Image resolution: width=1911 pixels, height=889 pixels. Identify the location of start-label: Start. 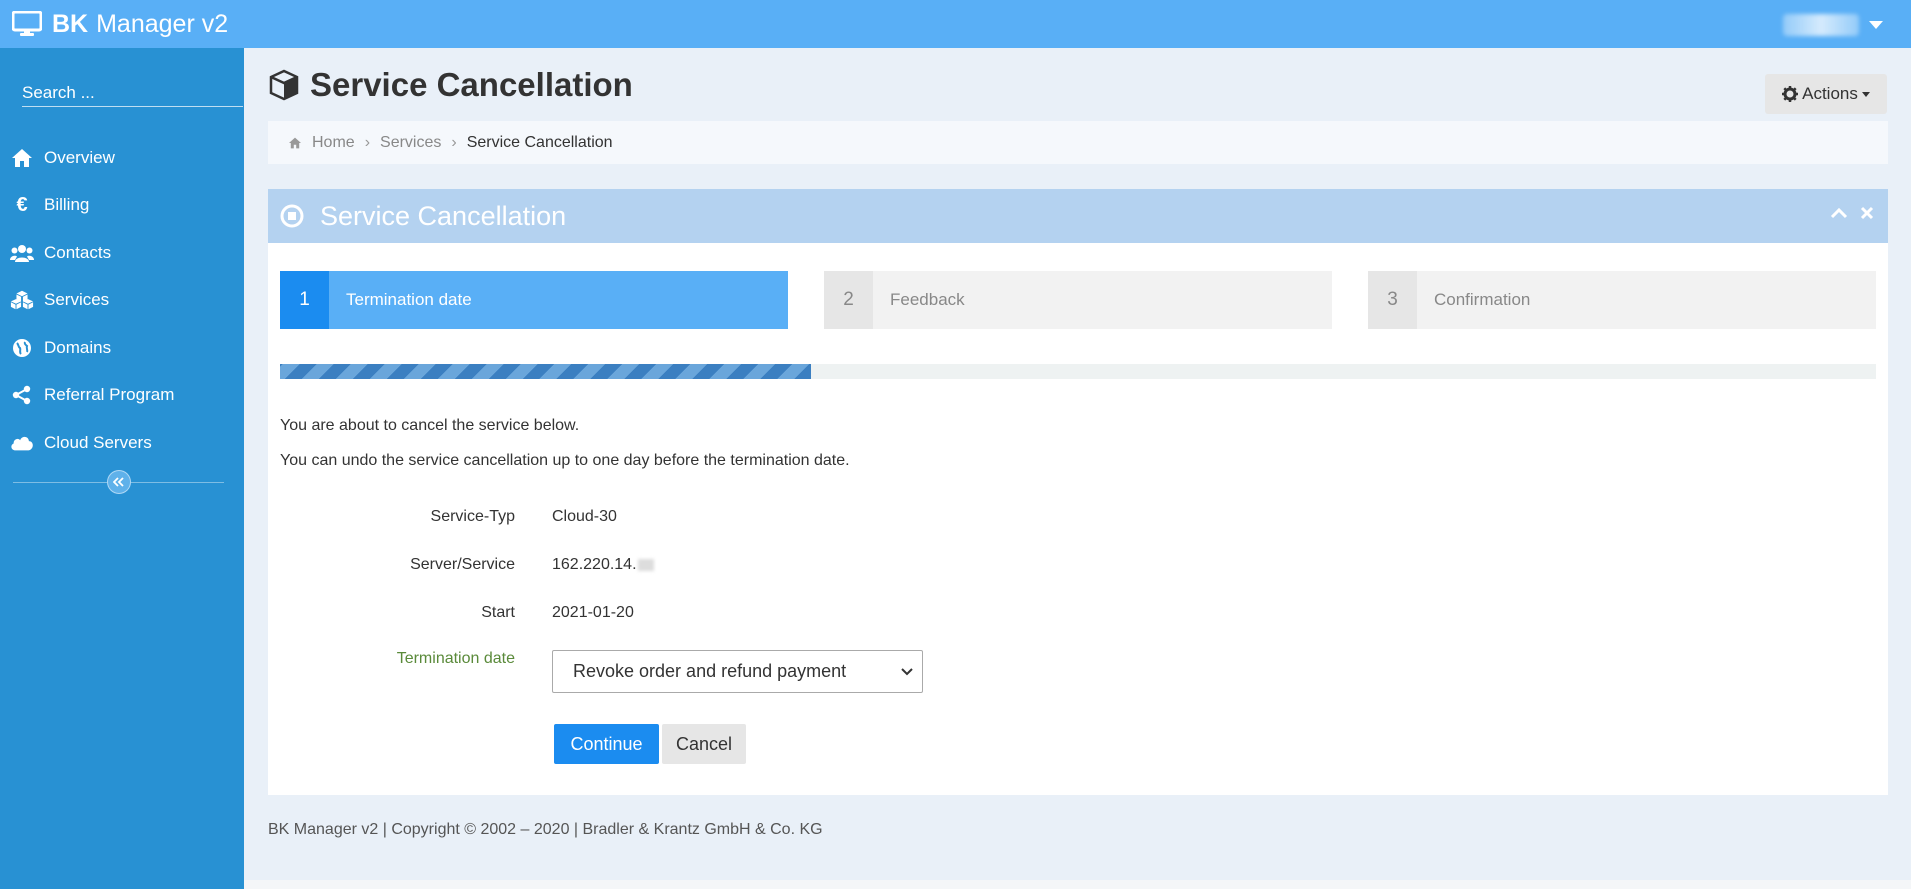
(498, 612).